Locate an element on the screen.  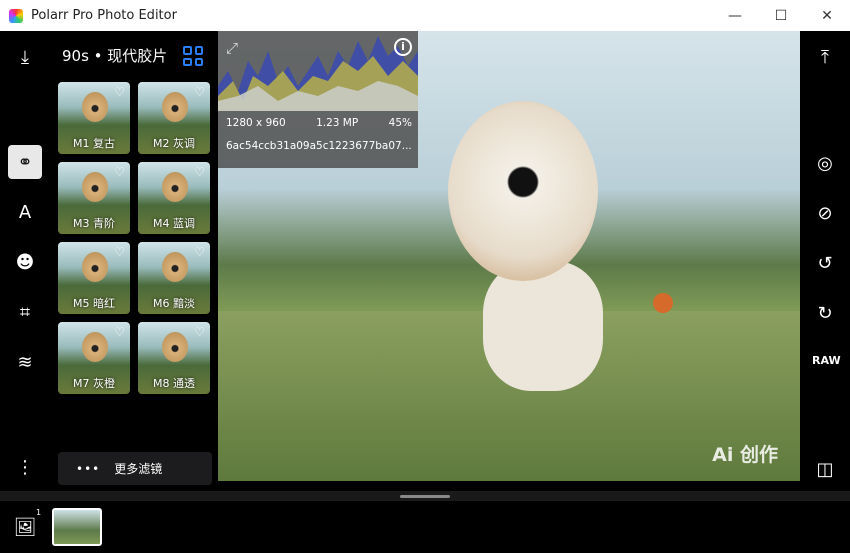
filters-icon: ⚭ is located at coordinates (25, 162).